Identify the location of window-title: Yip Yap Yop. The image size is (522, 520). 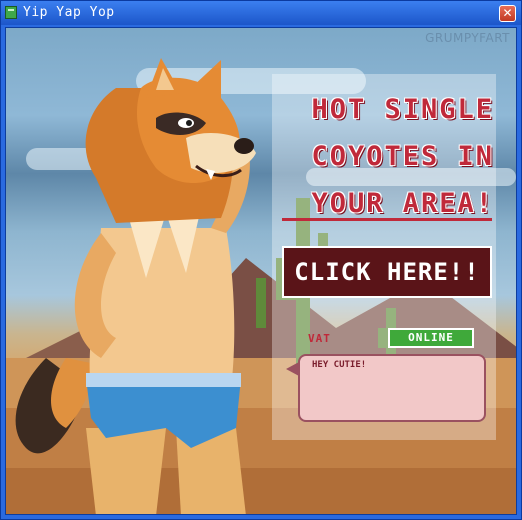
(69, 12).